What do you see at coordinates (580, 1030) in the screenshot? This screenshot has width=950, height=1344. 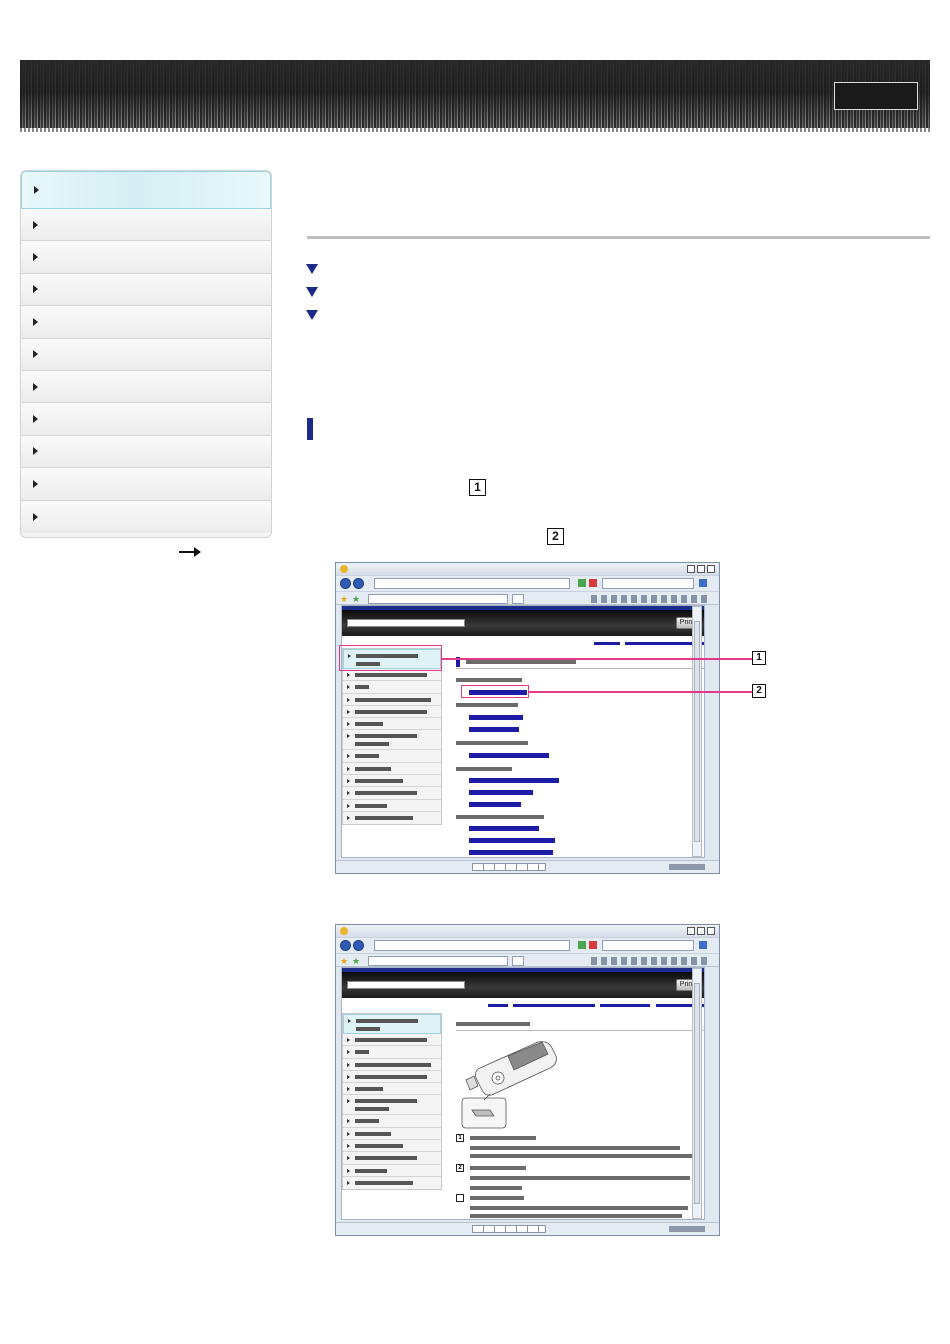 I see `heading-rule` at bounding box center [580, 1030].